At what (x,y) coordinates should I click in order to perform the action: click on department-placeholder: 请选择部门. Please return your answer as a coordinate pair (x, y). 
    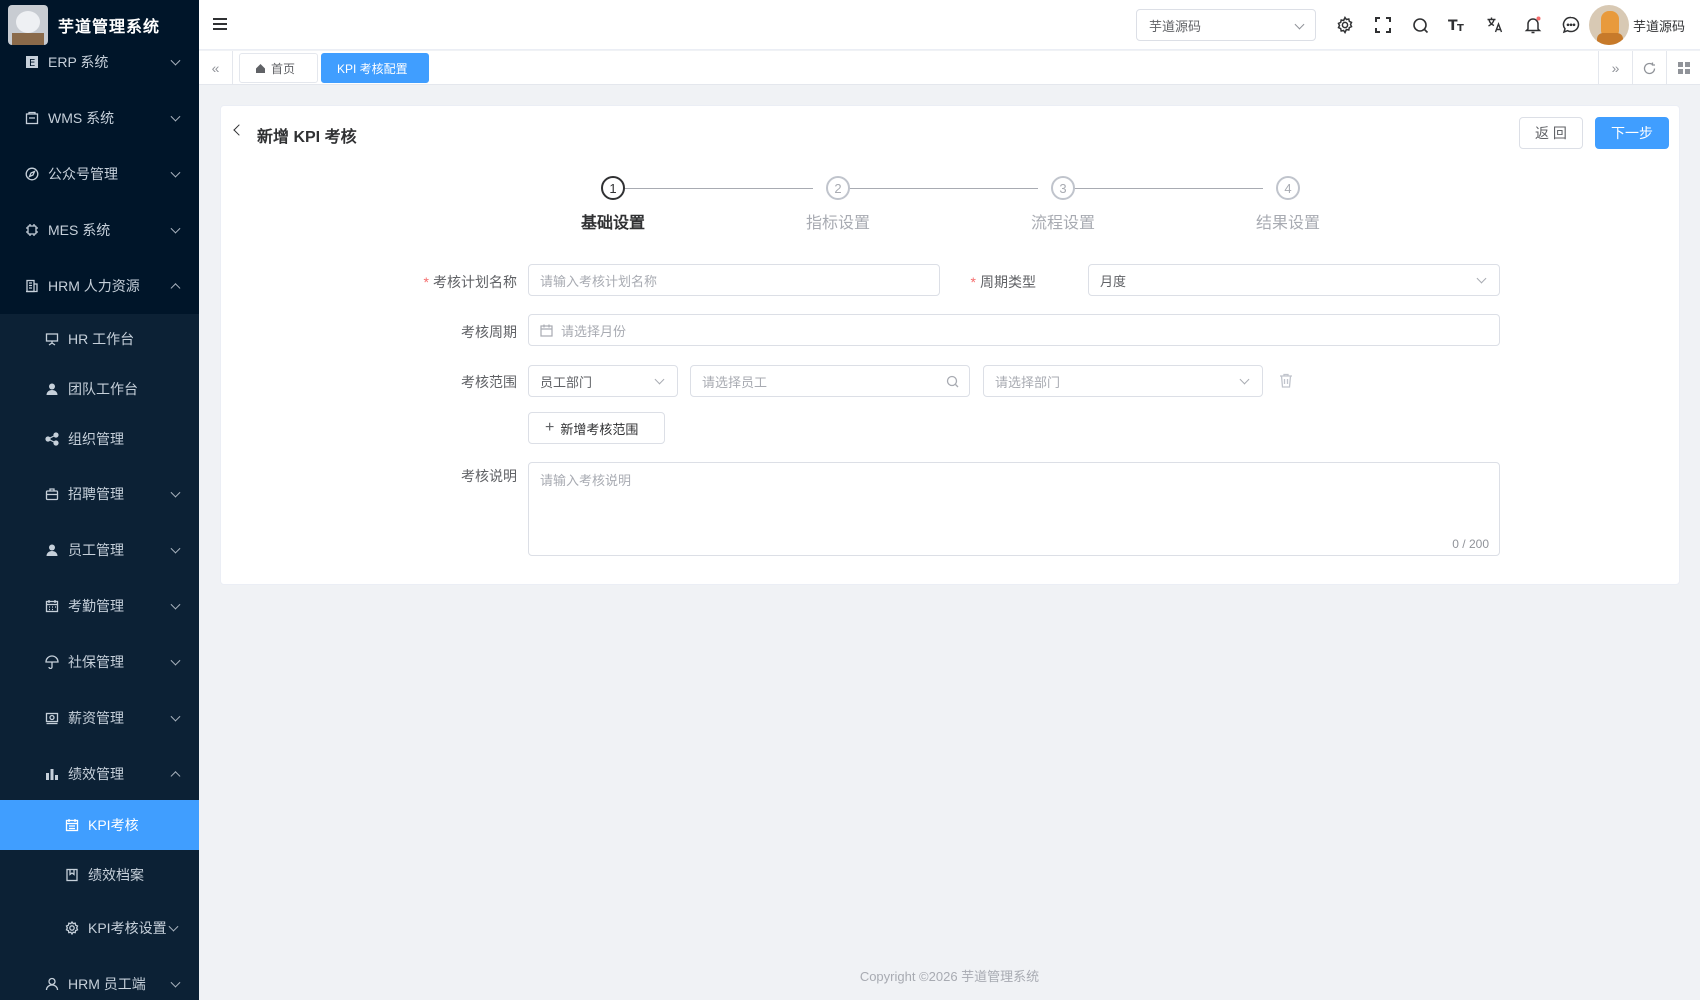
    Looking at the image, I should click on (1028, 382).